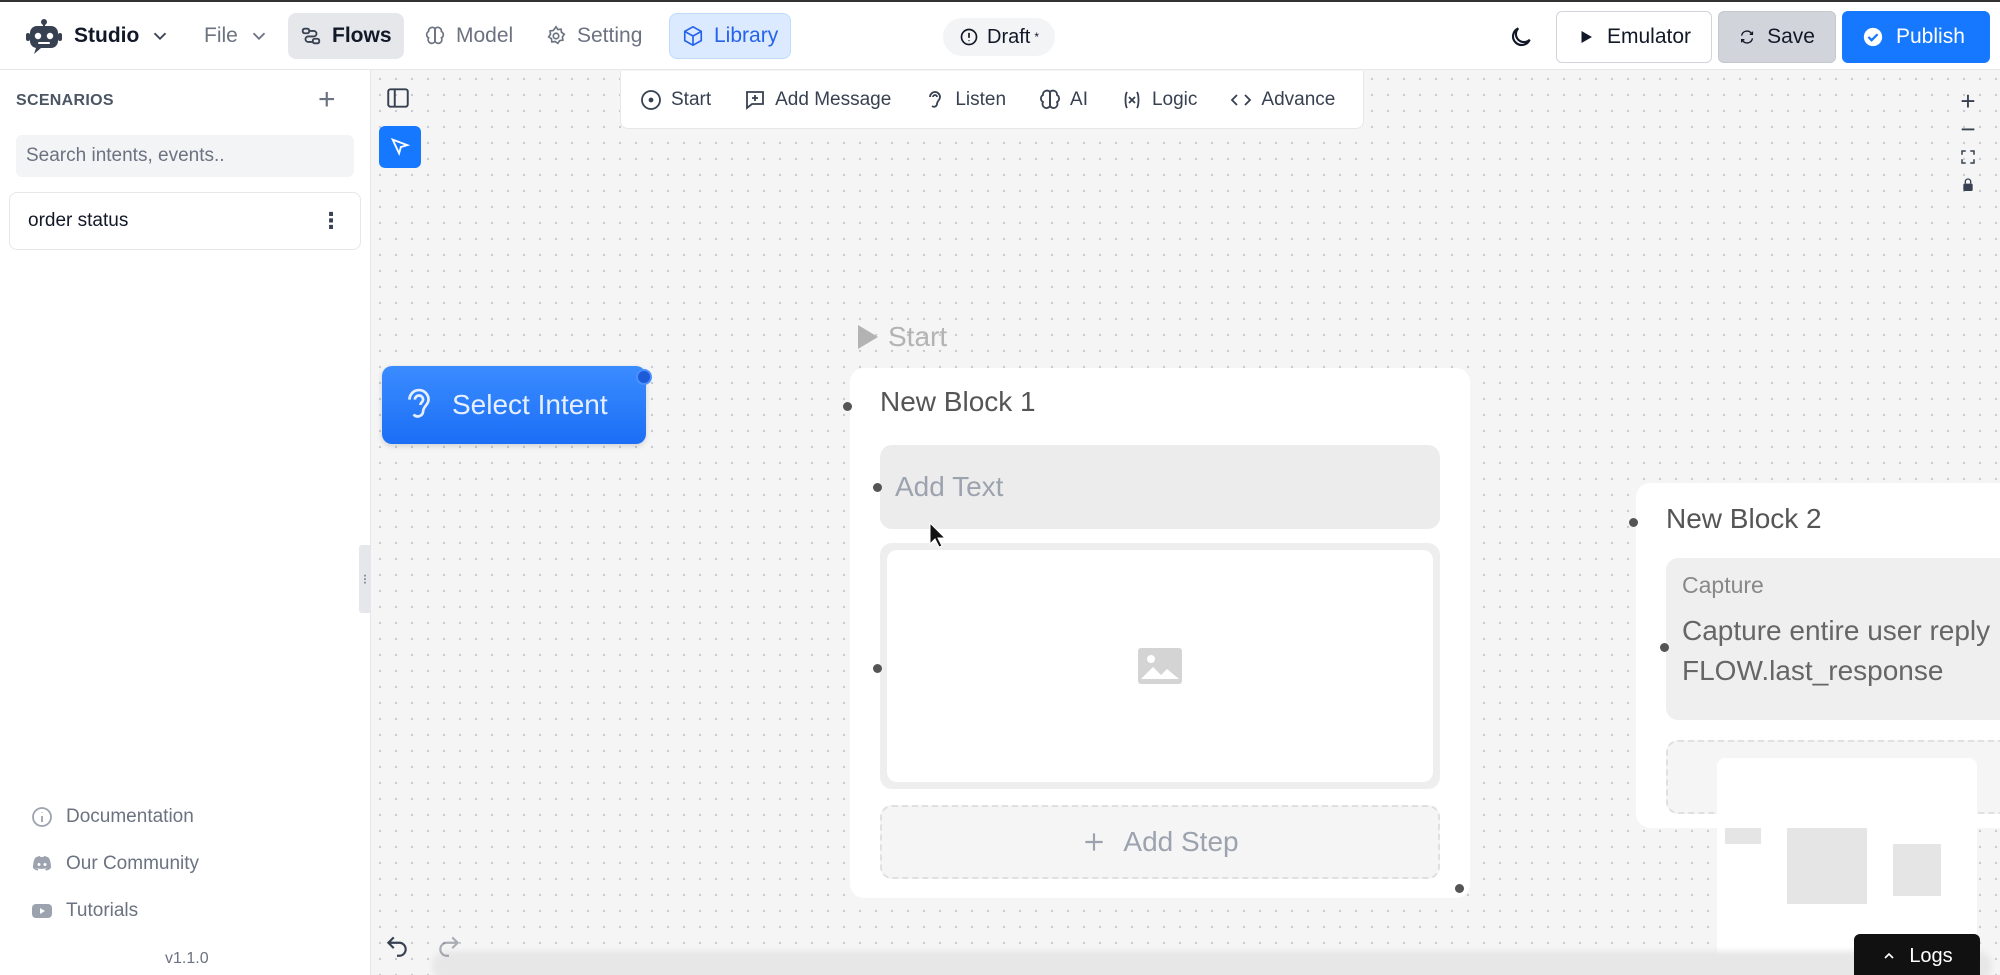 This screenshot has height=975, width=2000. I want to click on youtube-icon, so click(42, 911).